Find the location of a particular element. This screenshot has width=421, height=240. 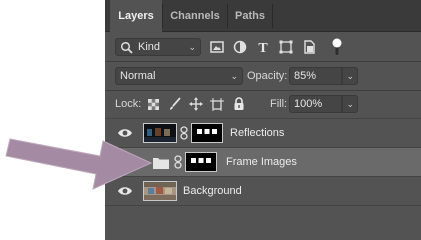

fill-dropdown-button: ⌄ is located at coordinates (350, 104).